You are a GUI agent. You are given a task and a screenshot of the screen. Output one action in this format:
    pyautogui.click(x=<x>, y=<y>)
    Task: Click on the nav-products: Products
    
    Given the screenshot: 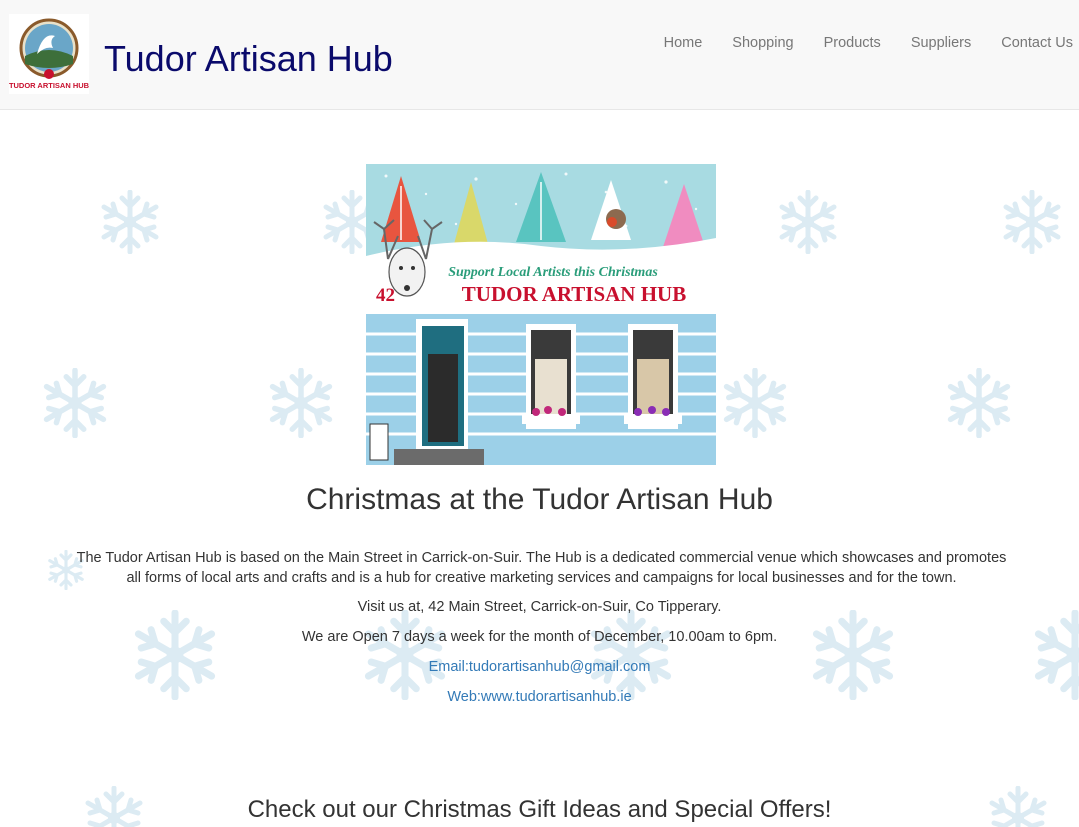 What is the action you would take?
    pyautogui.click(x=852, y=43)
    